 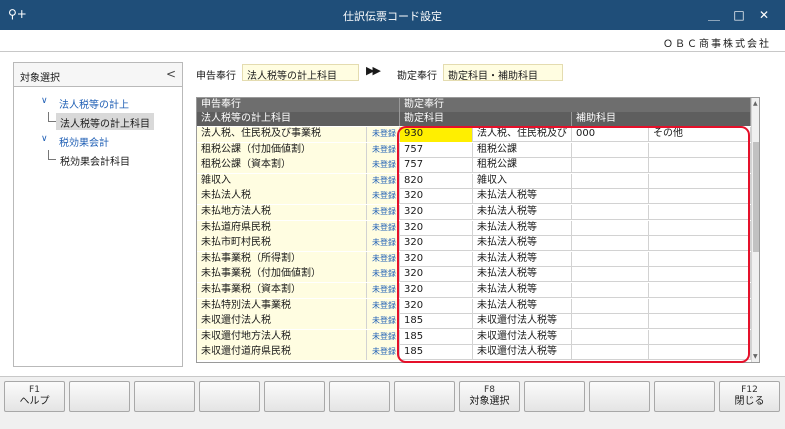 What do you see at coordinates (436, 134) in the screenshot?
I see `account-code-input: 930` at bounding box center [436, 134].